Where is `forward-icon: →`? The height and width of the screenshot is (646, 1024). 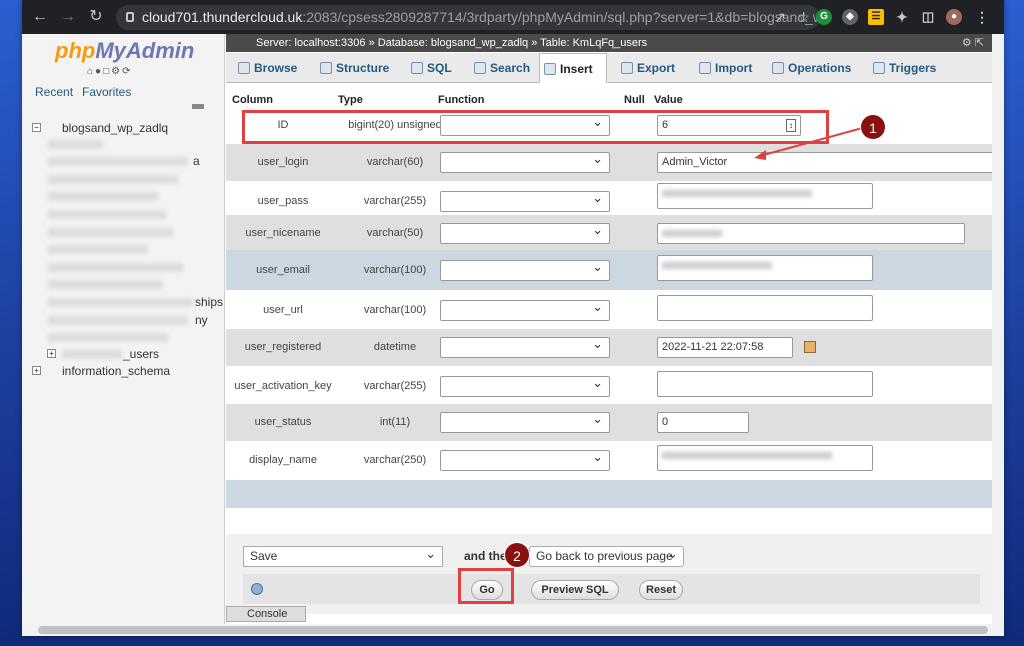 forward-icon: → is located at coordinates (68, 17).